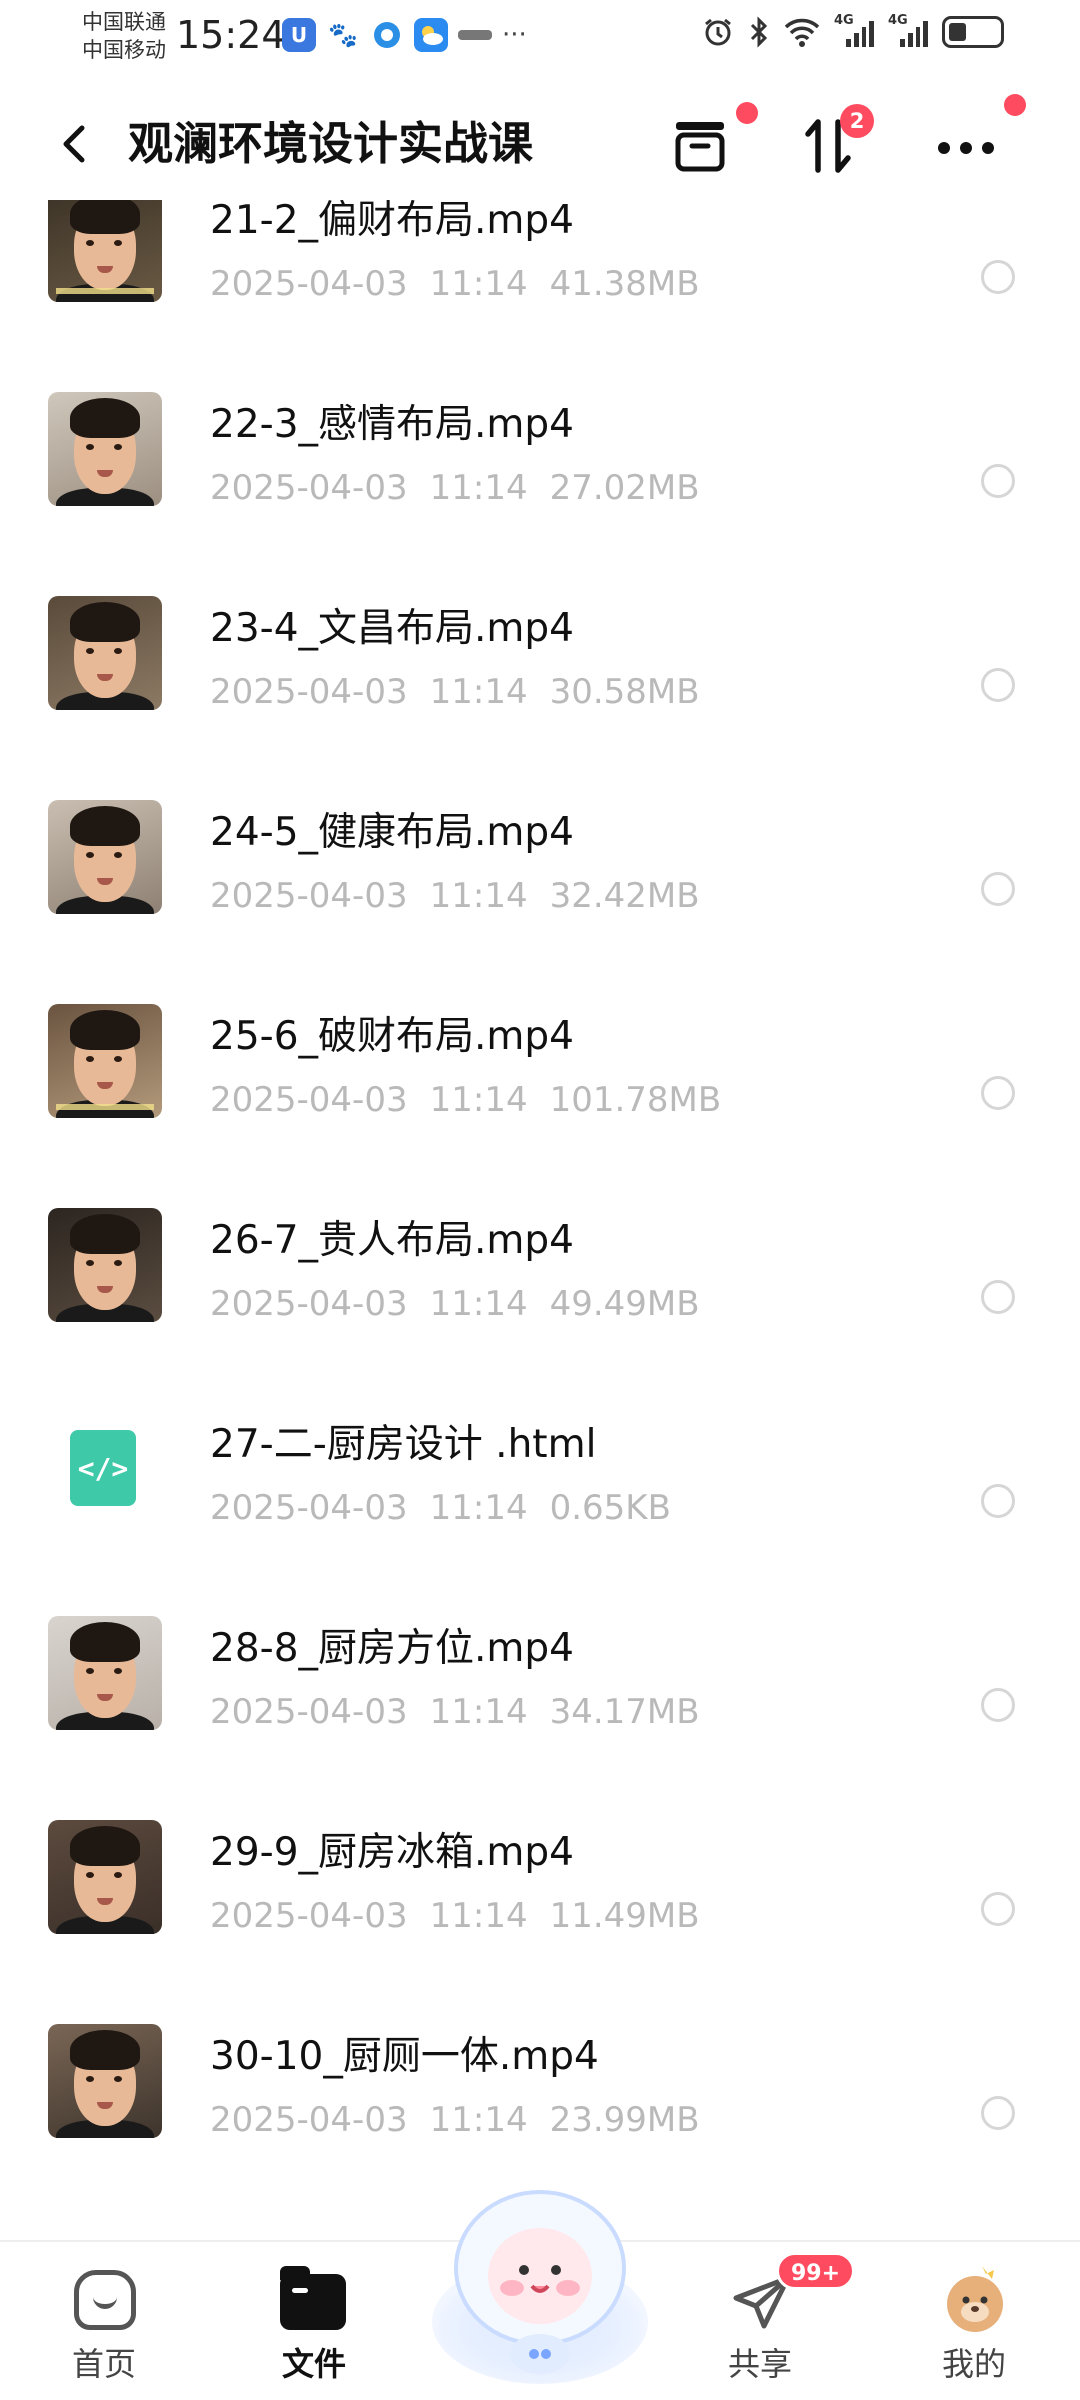  What do you see at coordinates (759, 32) in the screenshot?
I see `bluetooth-icon` at bounding box center [759, 32].